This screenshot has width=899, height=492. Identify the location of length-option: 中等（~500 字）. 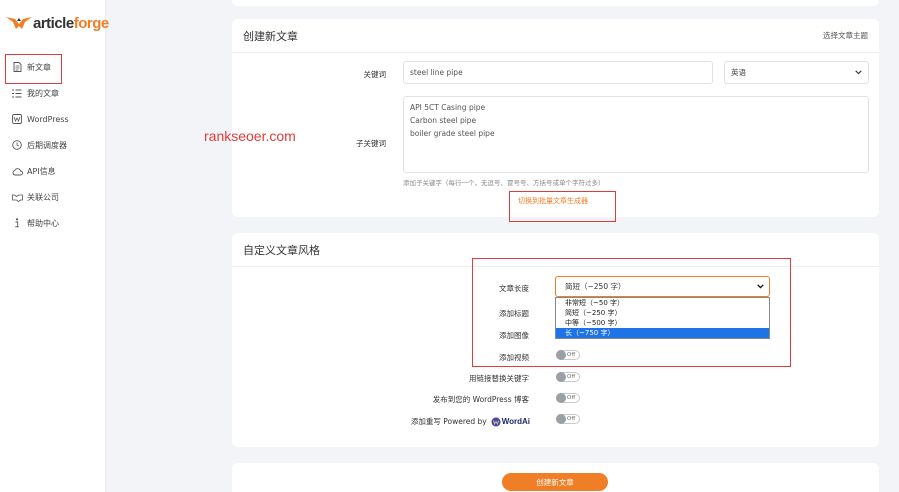
(662, 323).